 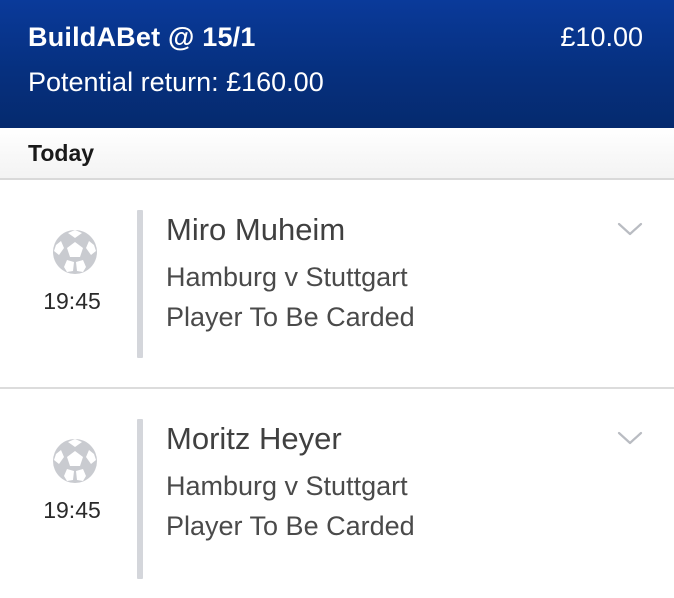 I want to click on potential-return: Potential return: £160.00, so click(x=176, y=82).